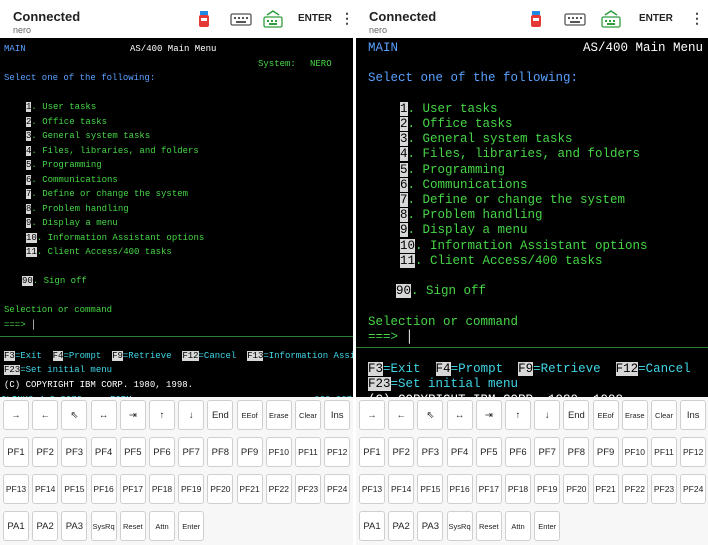 This screenshot has height=545, width=708. I want to click on key-0-10: Clear, so click(664, 415).